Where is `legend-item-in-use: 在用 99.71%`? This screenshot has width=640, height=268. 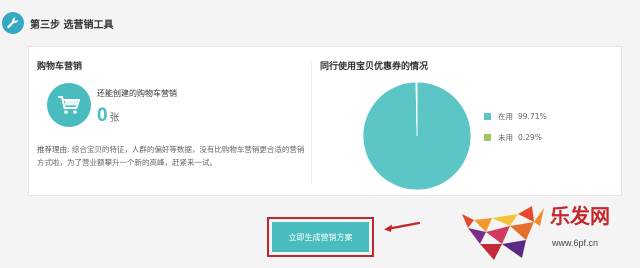
legend-item-in-use: 在用 99.71% is located at coordinates (515, 116).